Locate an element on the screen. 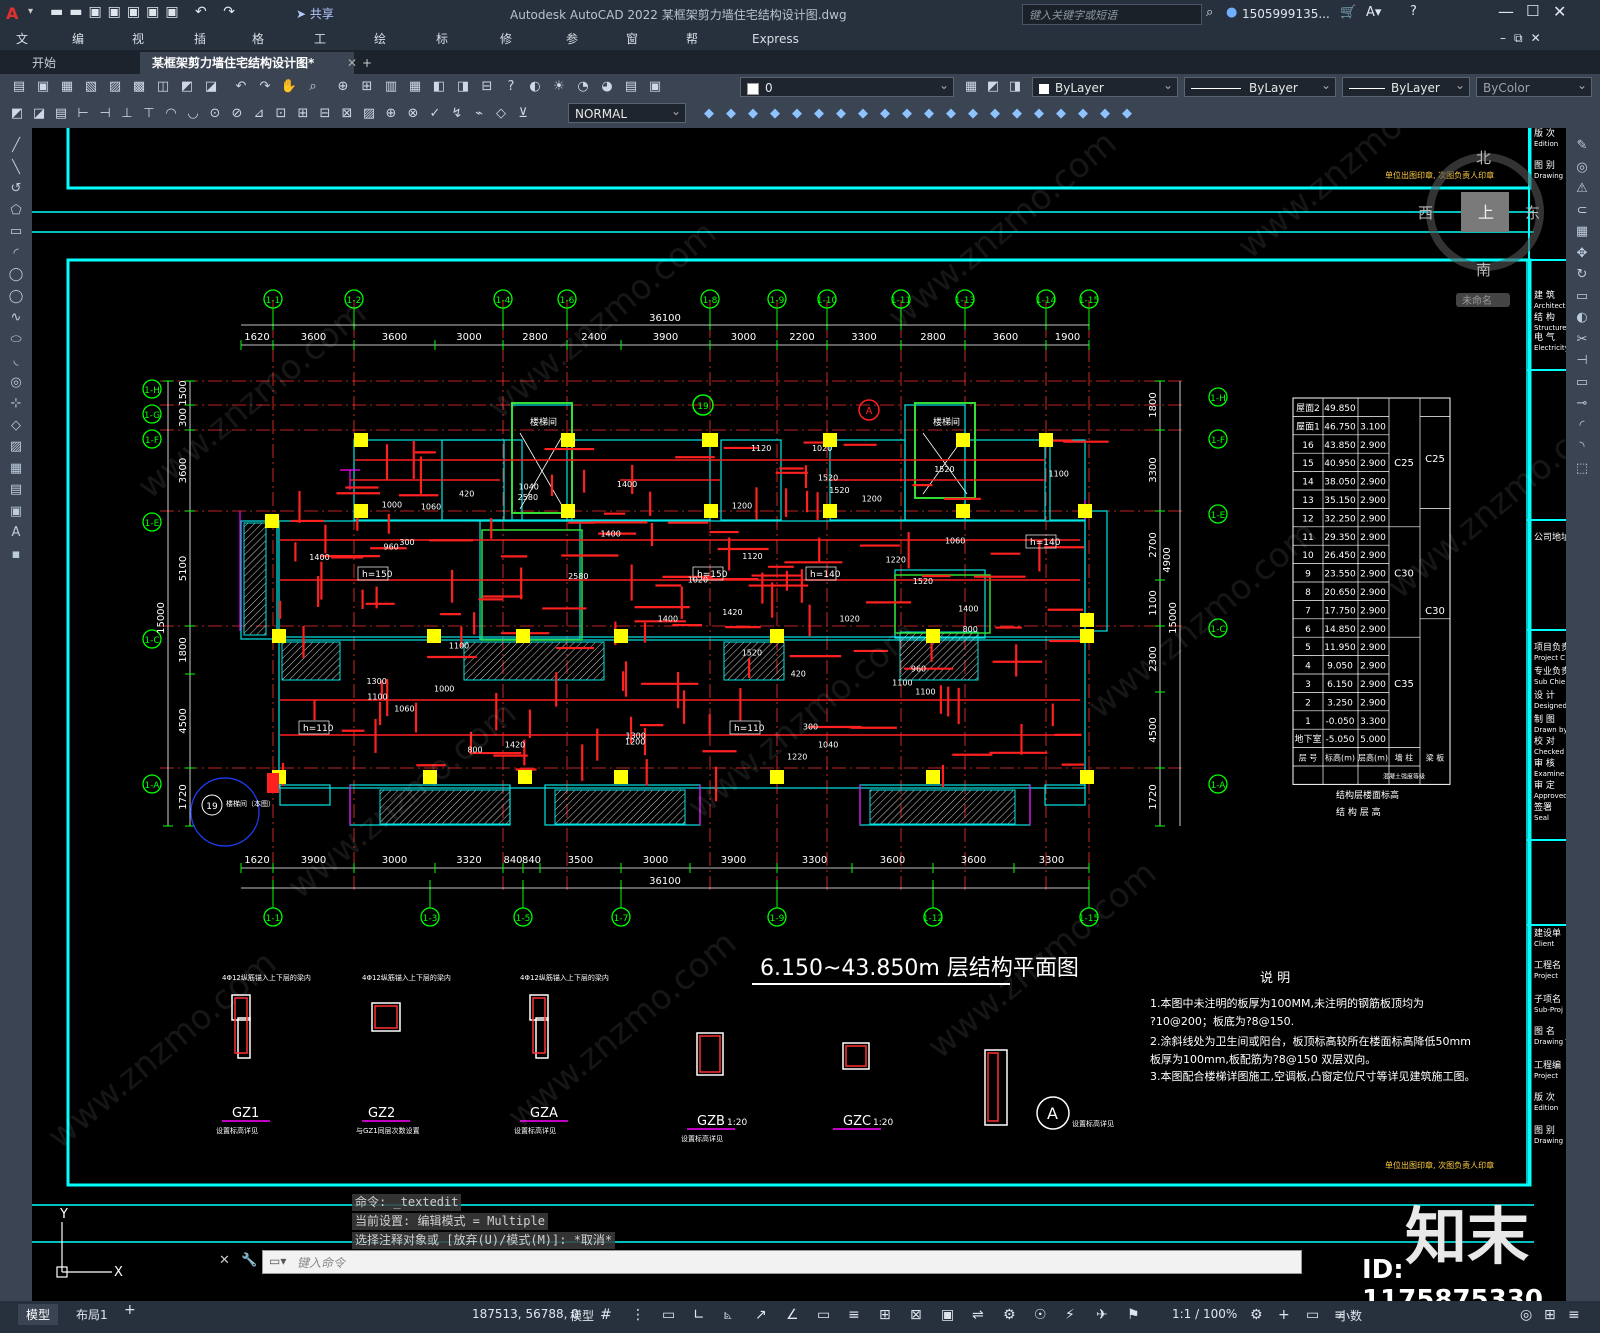 This screenshot has width=1600, height=1333. dimension-tool-icon: ◇ is located at coordinates (501, 114).